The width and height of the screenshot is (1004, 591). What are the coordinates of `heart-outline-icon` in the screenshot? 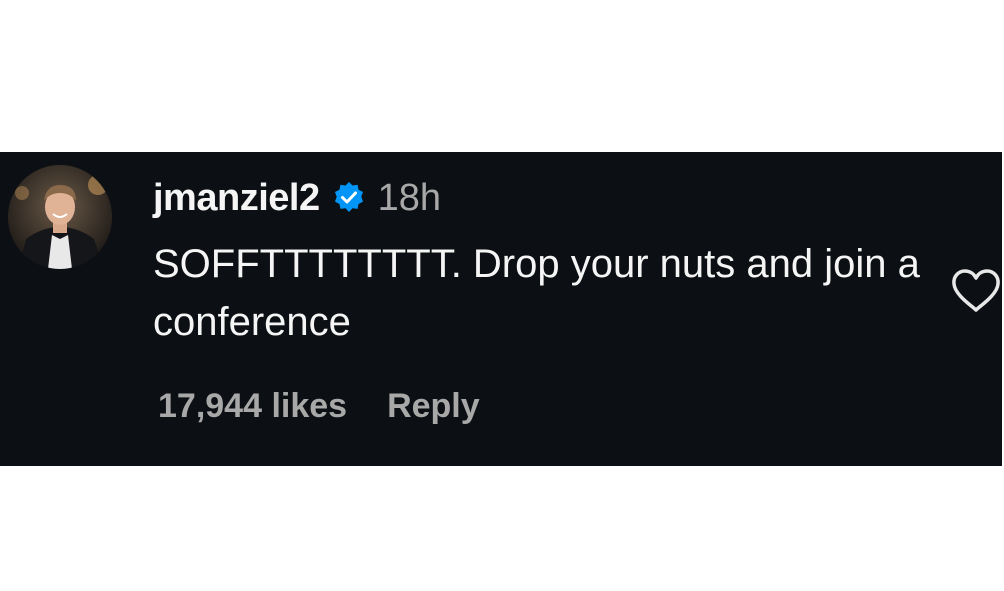 It's located at (976, 290).